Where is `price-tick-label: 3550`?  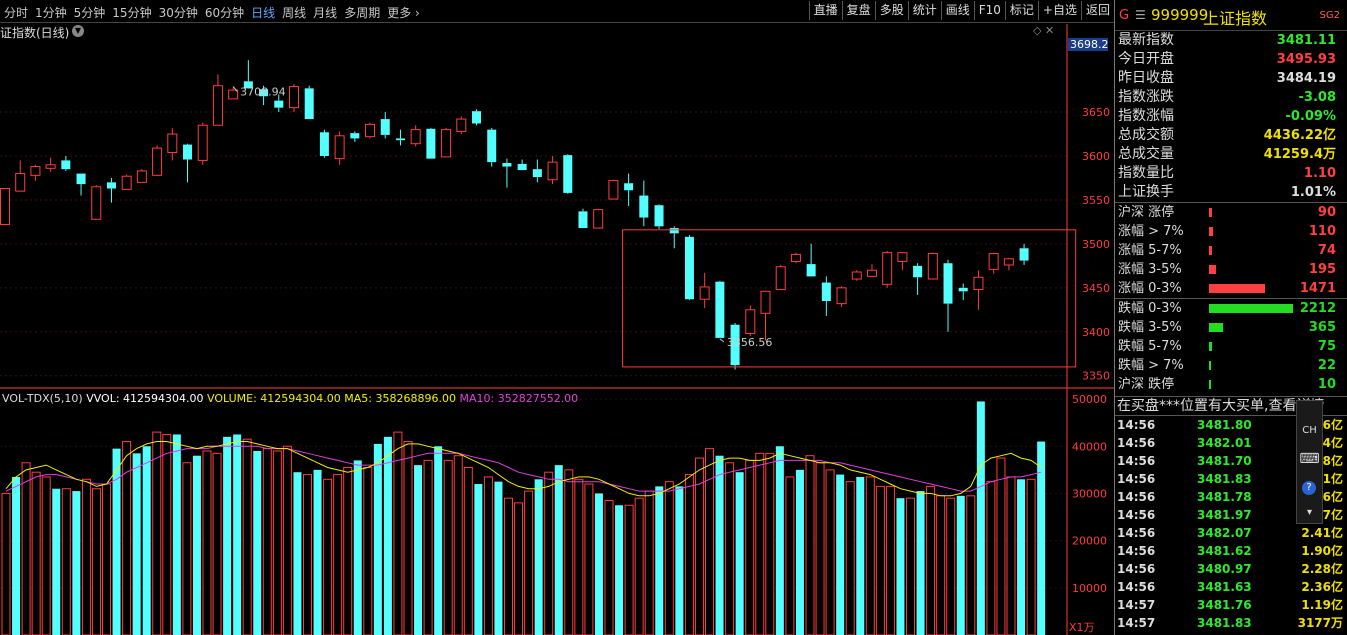
price-tick-label: 3550 is located at coordinates (1096, 200).